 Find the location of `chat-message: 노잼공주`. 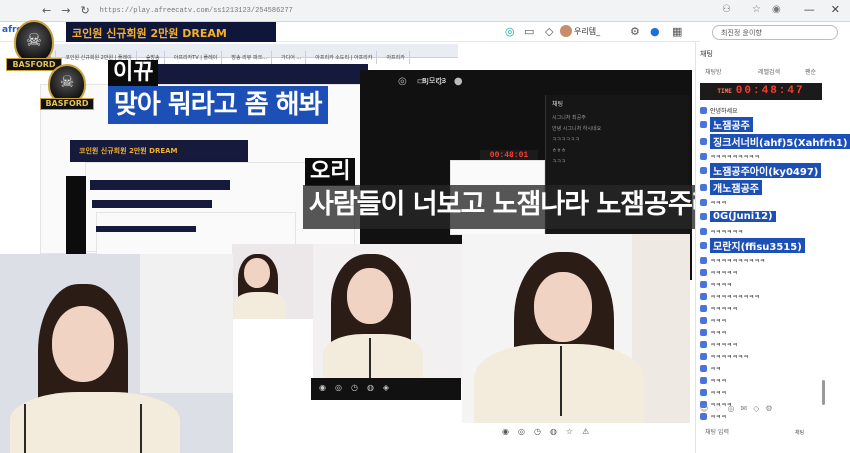

chat-message: 노잼공주 is located at coordinates (775, 124).